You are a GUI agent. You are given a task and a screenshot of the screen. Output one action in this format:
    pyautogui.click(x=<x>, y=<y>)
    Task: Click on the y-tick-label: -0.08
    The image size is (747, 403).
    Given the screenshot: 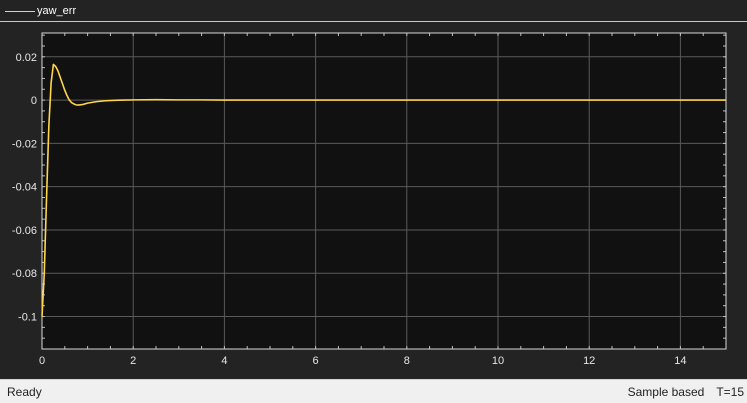 What is the action you would take?
    pyautogui.click(x=24, y=274)
    